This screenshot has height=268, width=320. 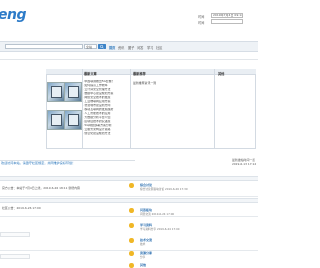 I want to click on nav-learn: 学习, so click(x=150, y=47).